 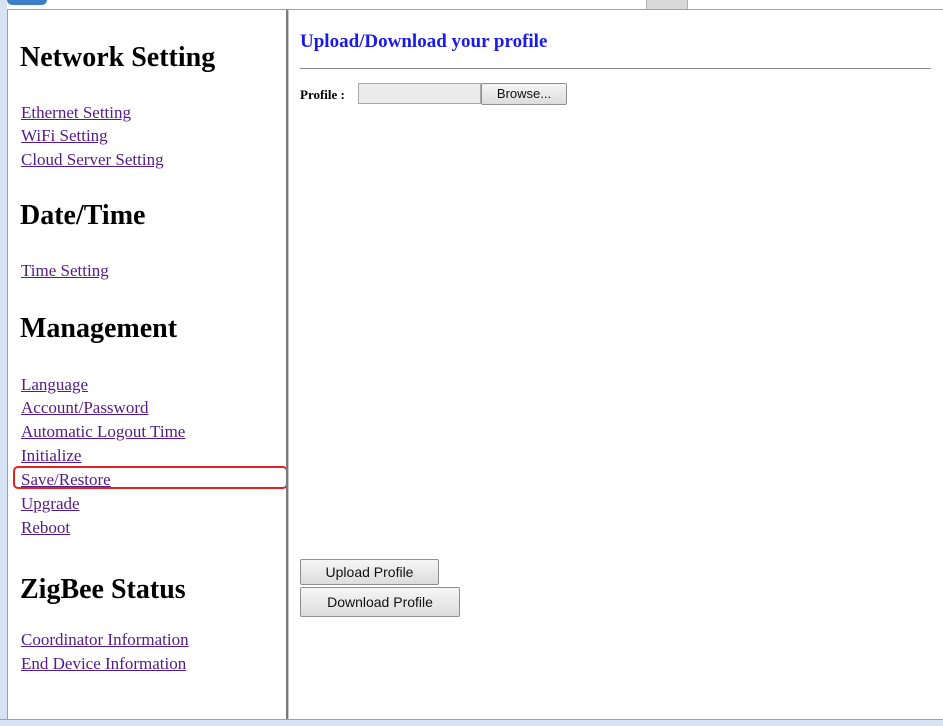 What do you see at coordinates (76, 113) in the screenshot?
I see `nav-link-ethernet-setting: Ethernet Setting` at bounding box center [76, 113].